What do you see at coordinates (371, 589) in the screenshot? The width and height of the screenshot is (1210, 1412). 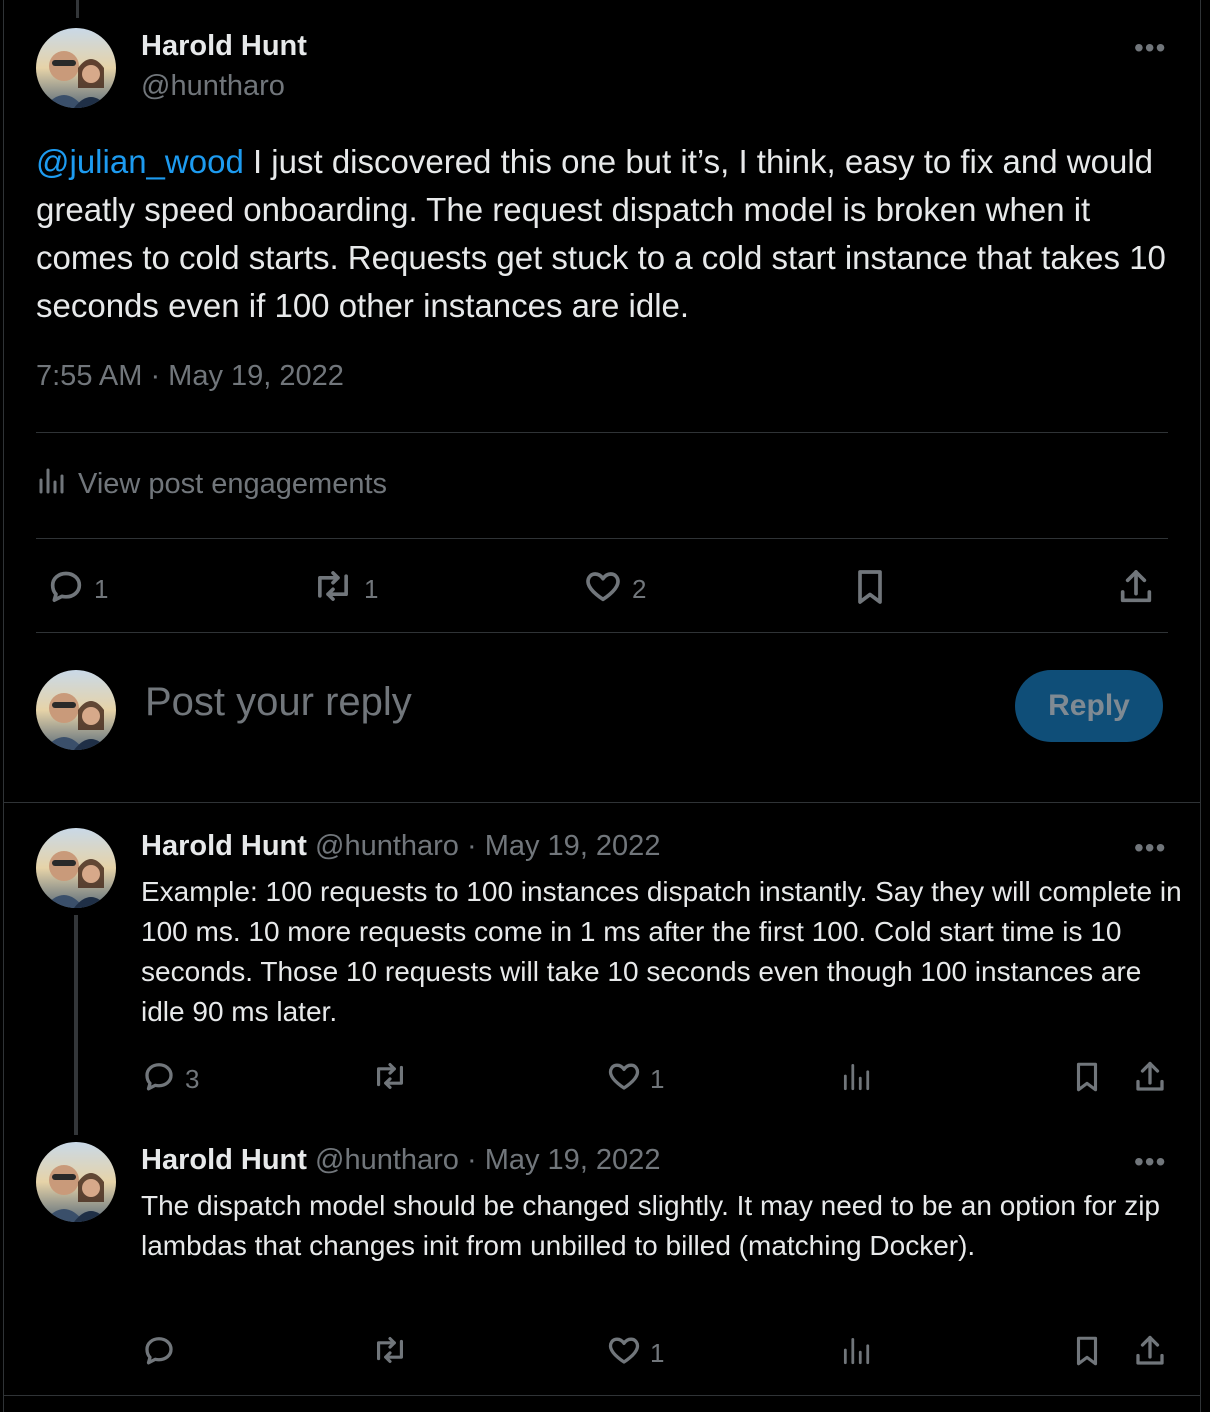 I see `repost-count: 1` at bounding box center [371, 589].